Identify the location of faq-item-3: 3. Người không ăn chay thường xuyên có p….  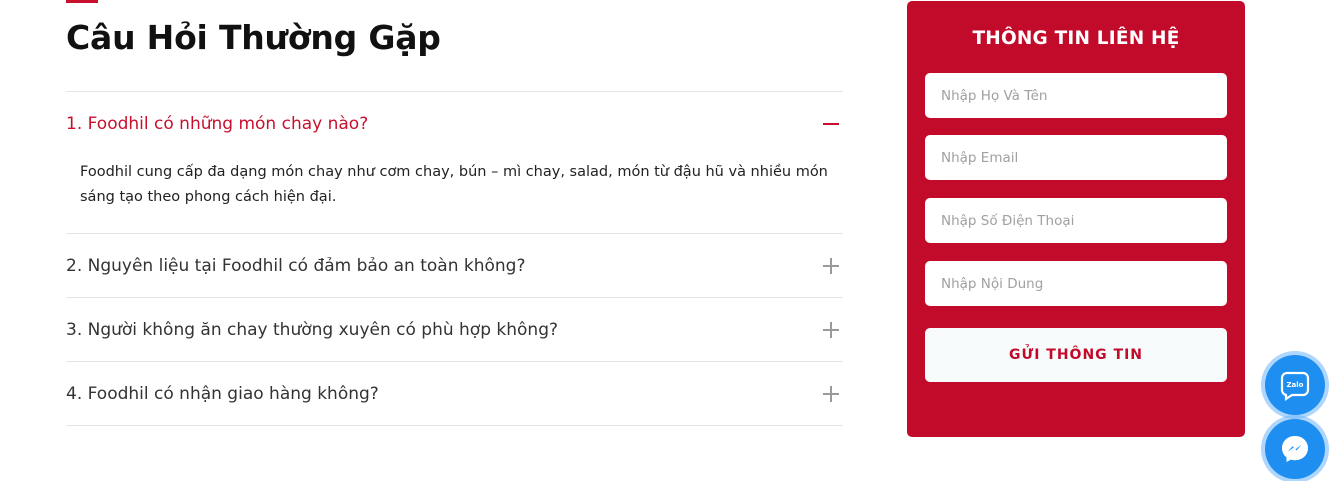
(454, 330).